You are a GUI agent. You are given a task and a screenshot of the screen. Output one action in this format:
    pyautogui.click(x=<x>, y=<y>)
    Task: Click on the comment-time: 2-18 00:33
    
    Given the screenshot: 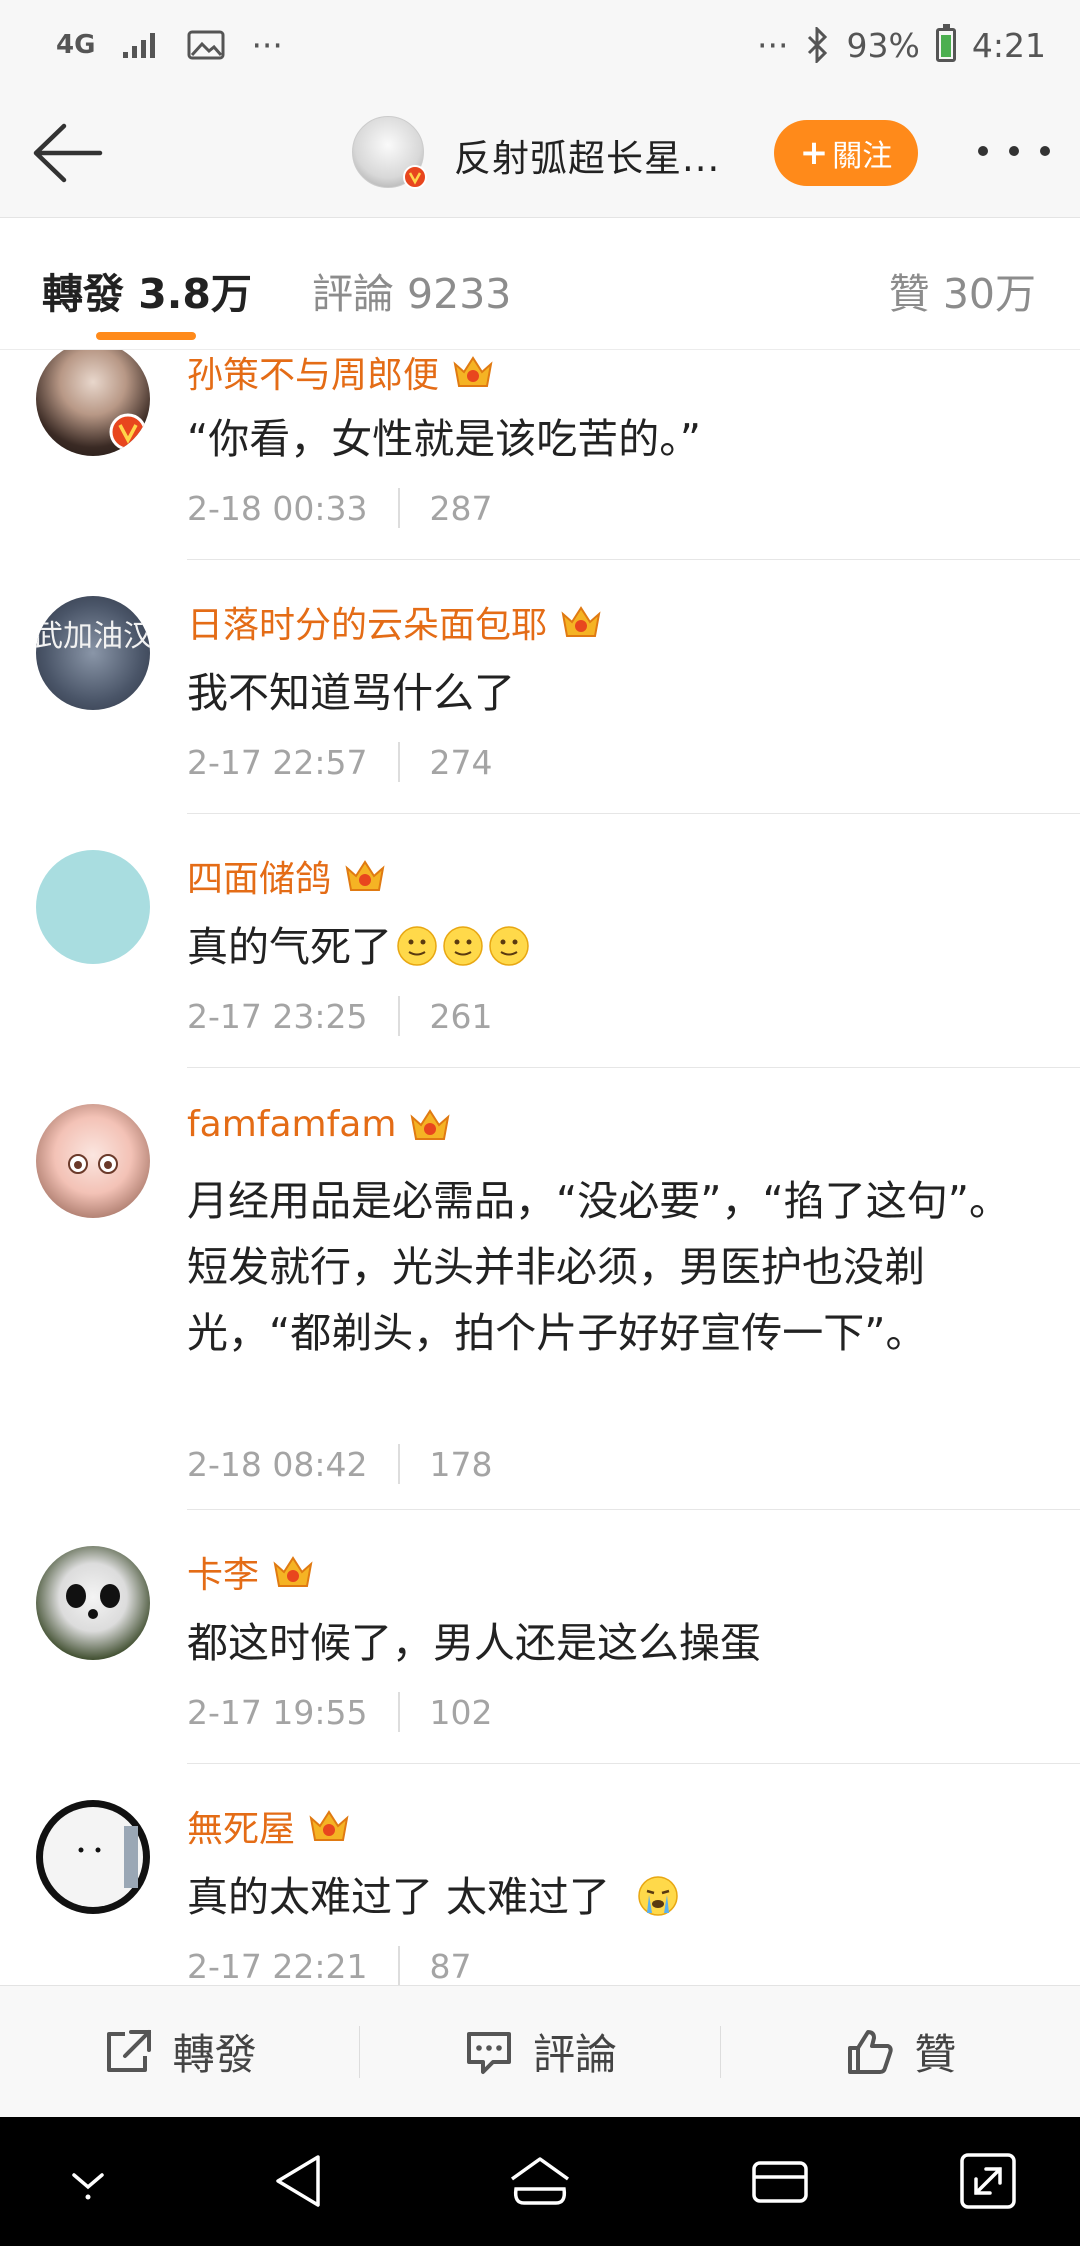 What is the action you would take?
    pyautogui.click(x=277, y=508)
    